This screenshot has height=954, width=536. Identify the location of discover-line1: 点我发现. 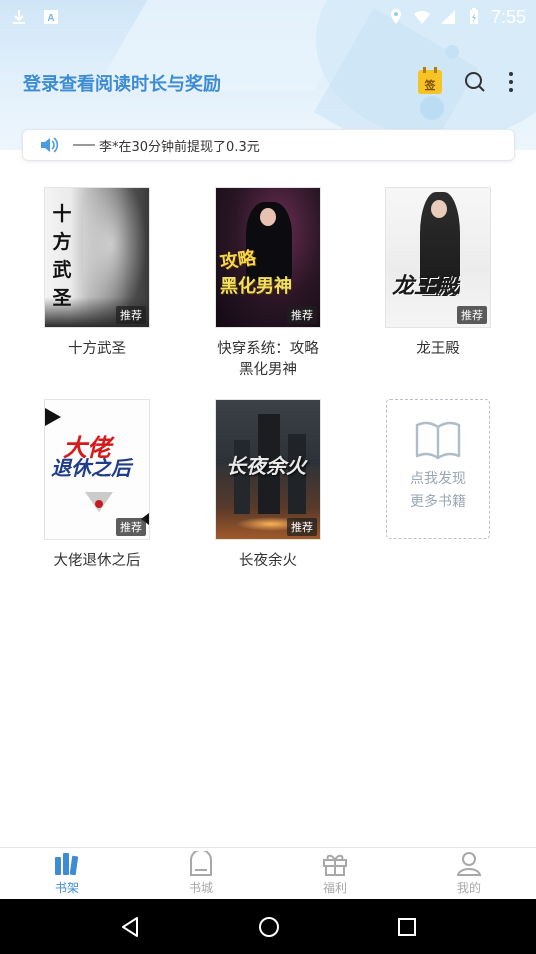
(438, 479).